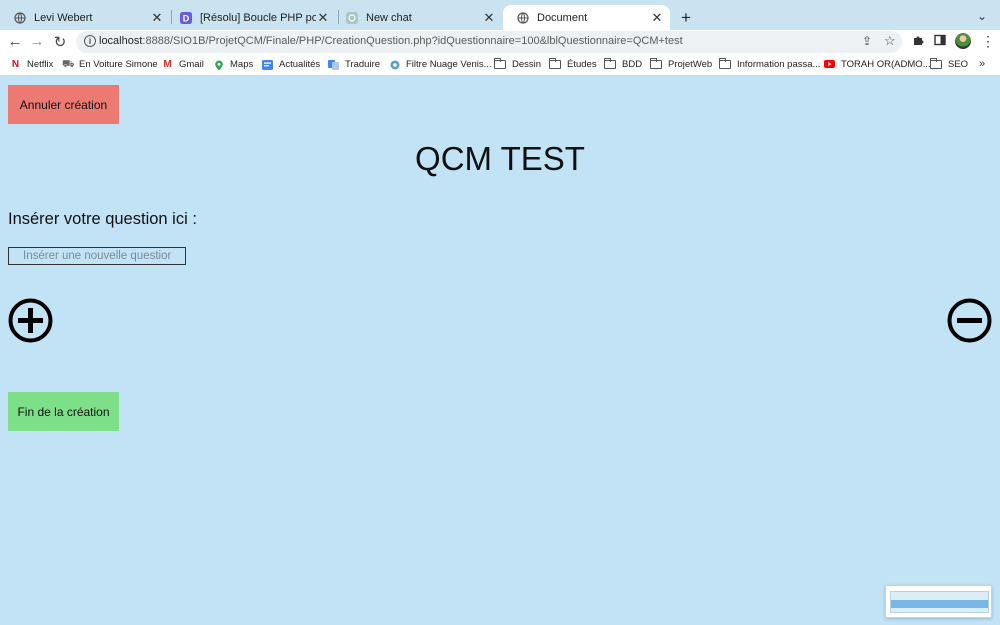 This screenshot has width=1000, height=625. I want to click on question-input, so click(97, 256).